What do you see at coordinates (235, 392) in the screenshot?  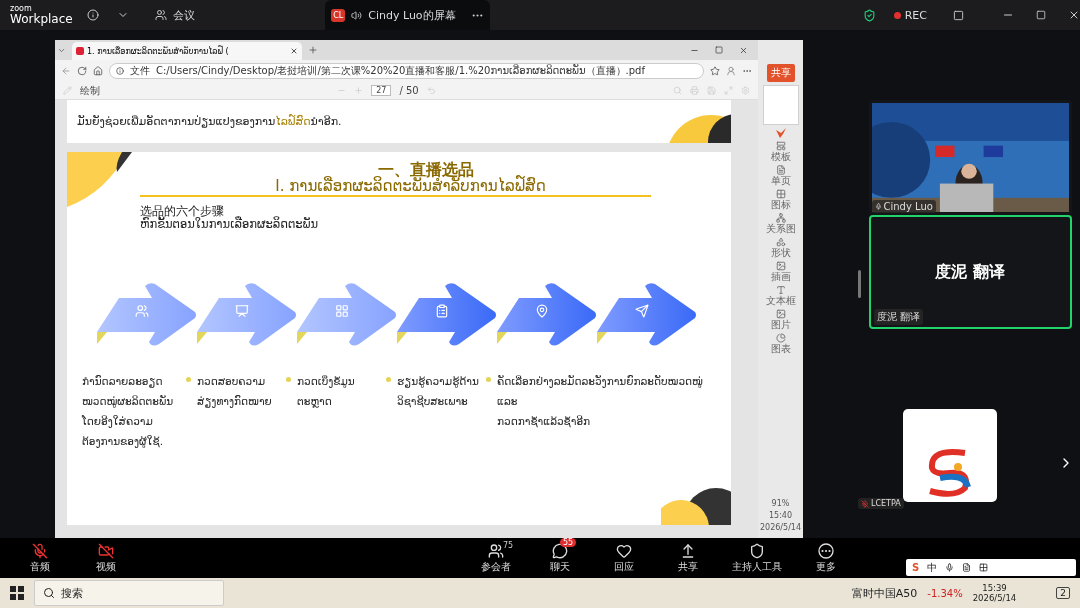 I see `step-text: ກວດສອບຄວາມສ່ຽງທາງກົດໝາຍ` at bounding box center [235, 392].